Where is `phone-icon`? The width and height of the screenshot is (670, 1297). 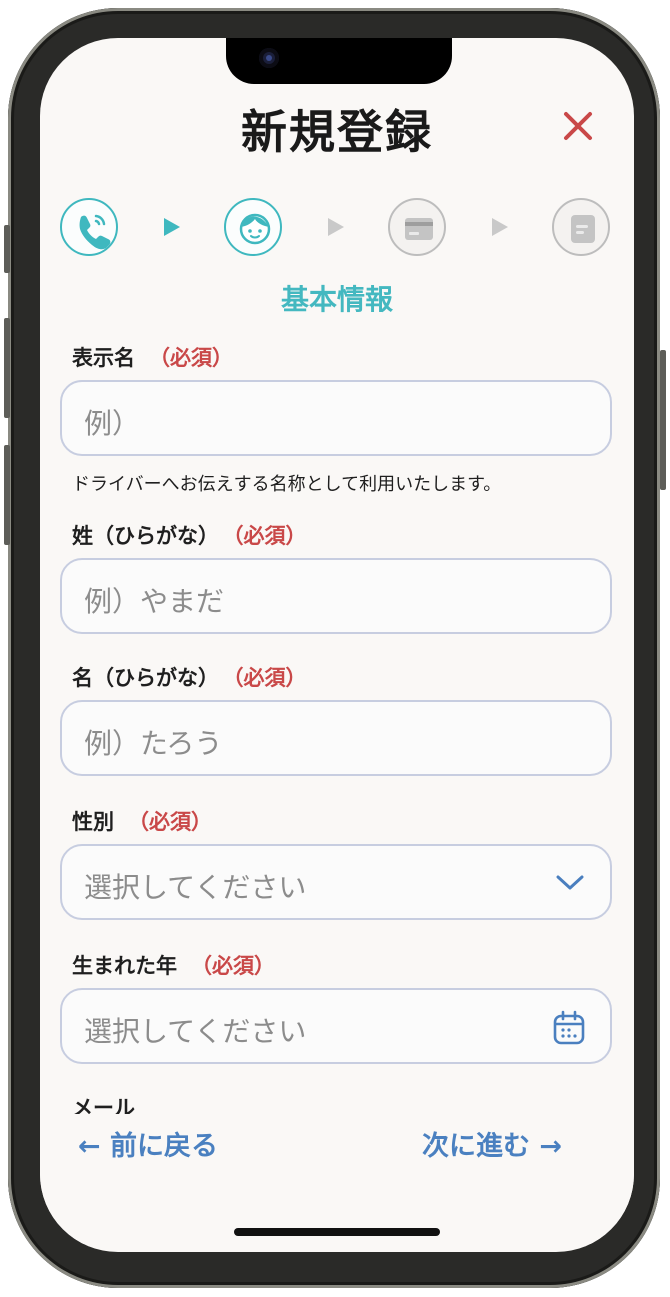
phone-icon is located at coordinates (95, 232).